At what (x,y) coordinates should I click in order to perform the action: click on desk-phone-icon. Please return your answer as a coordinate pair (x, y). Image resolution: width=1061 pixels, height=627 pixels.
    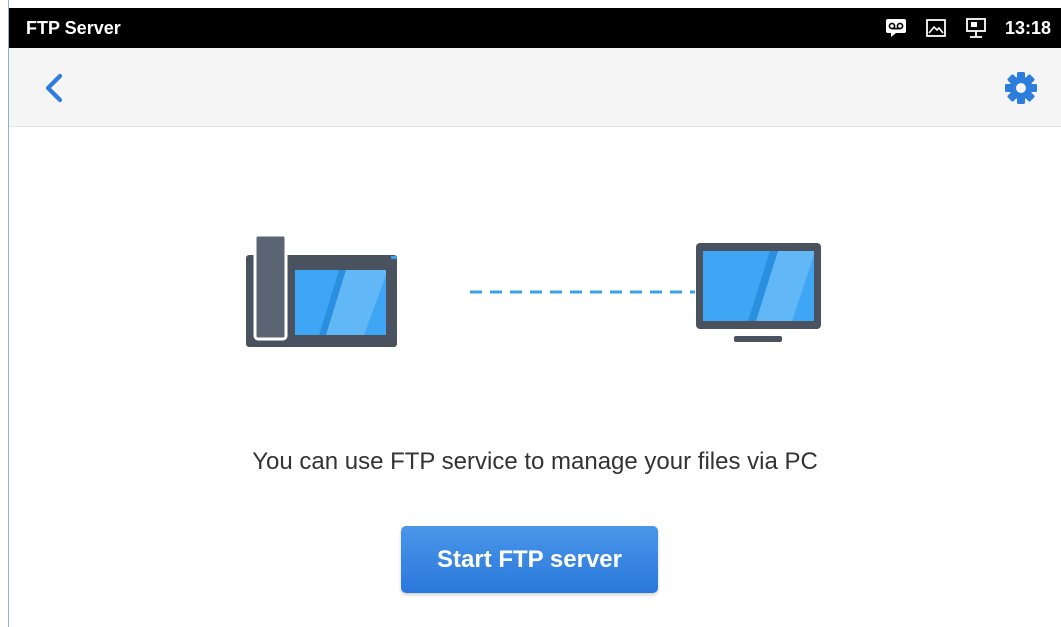
    Looking at the image, I should click on (321, 290).